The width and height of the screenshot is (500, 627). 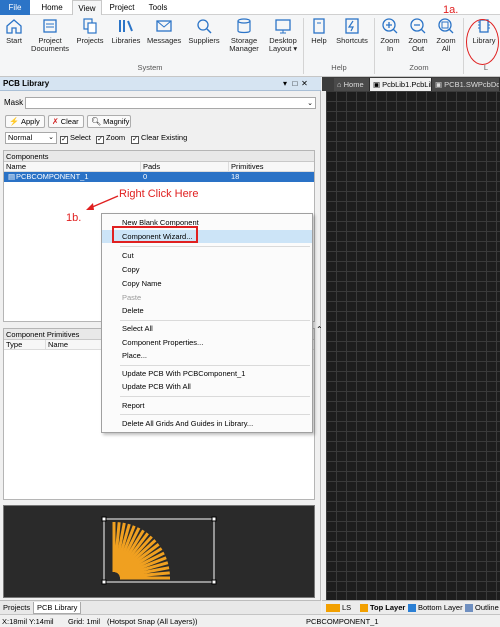 I want to click on annotation-highlight-component-wizard, so click(x=155, y=234).